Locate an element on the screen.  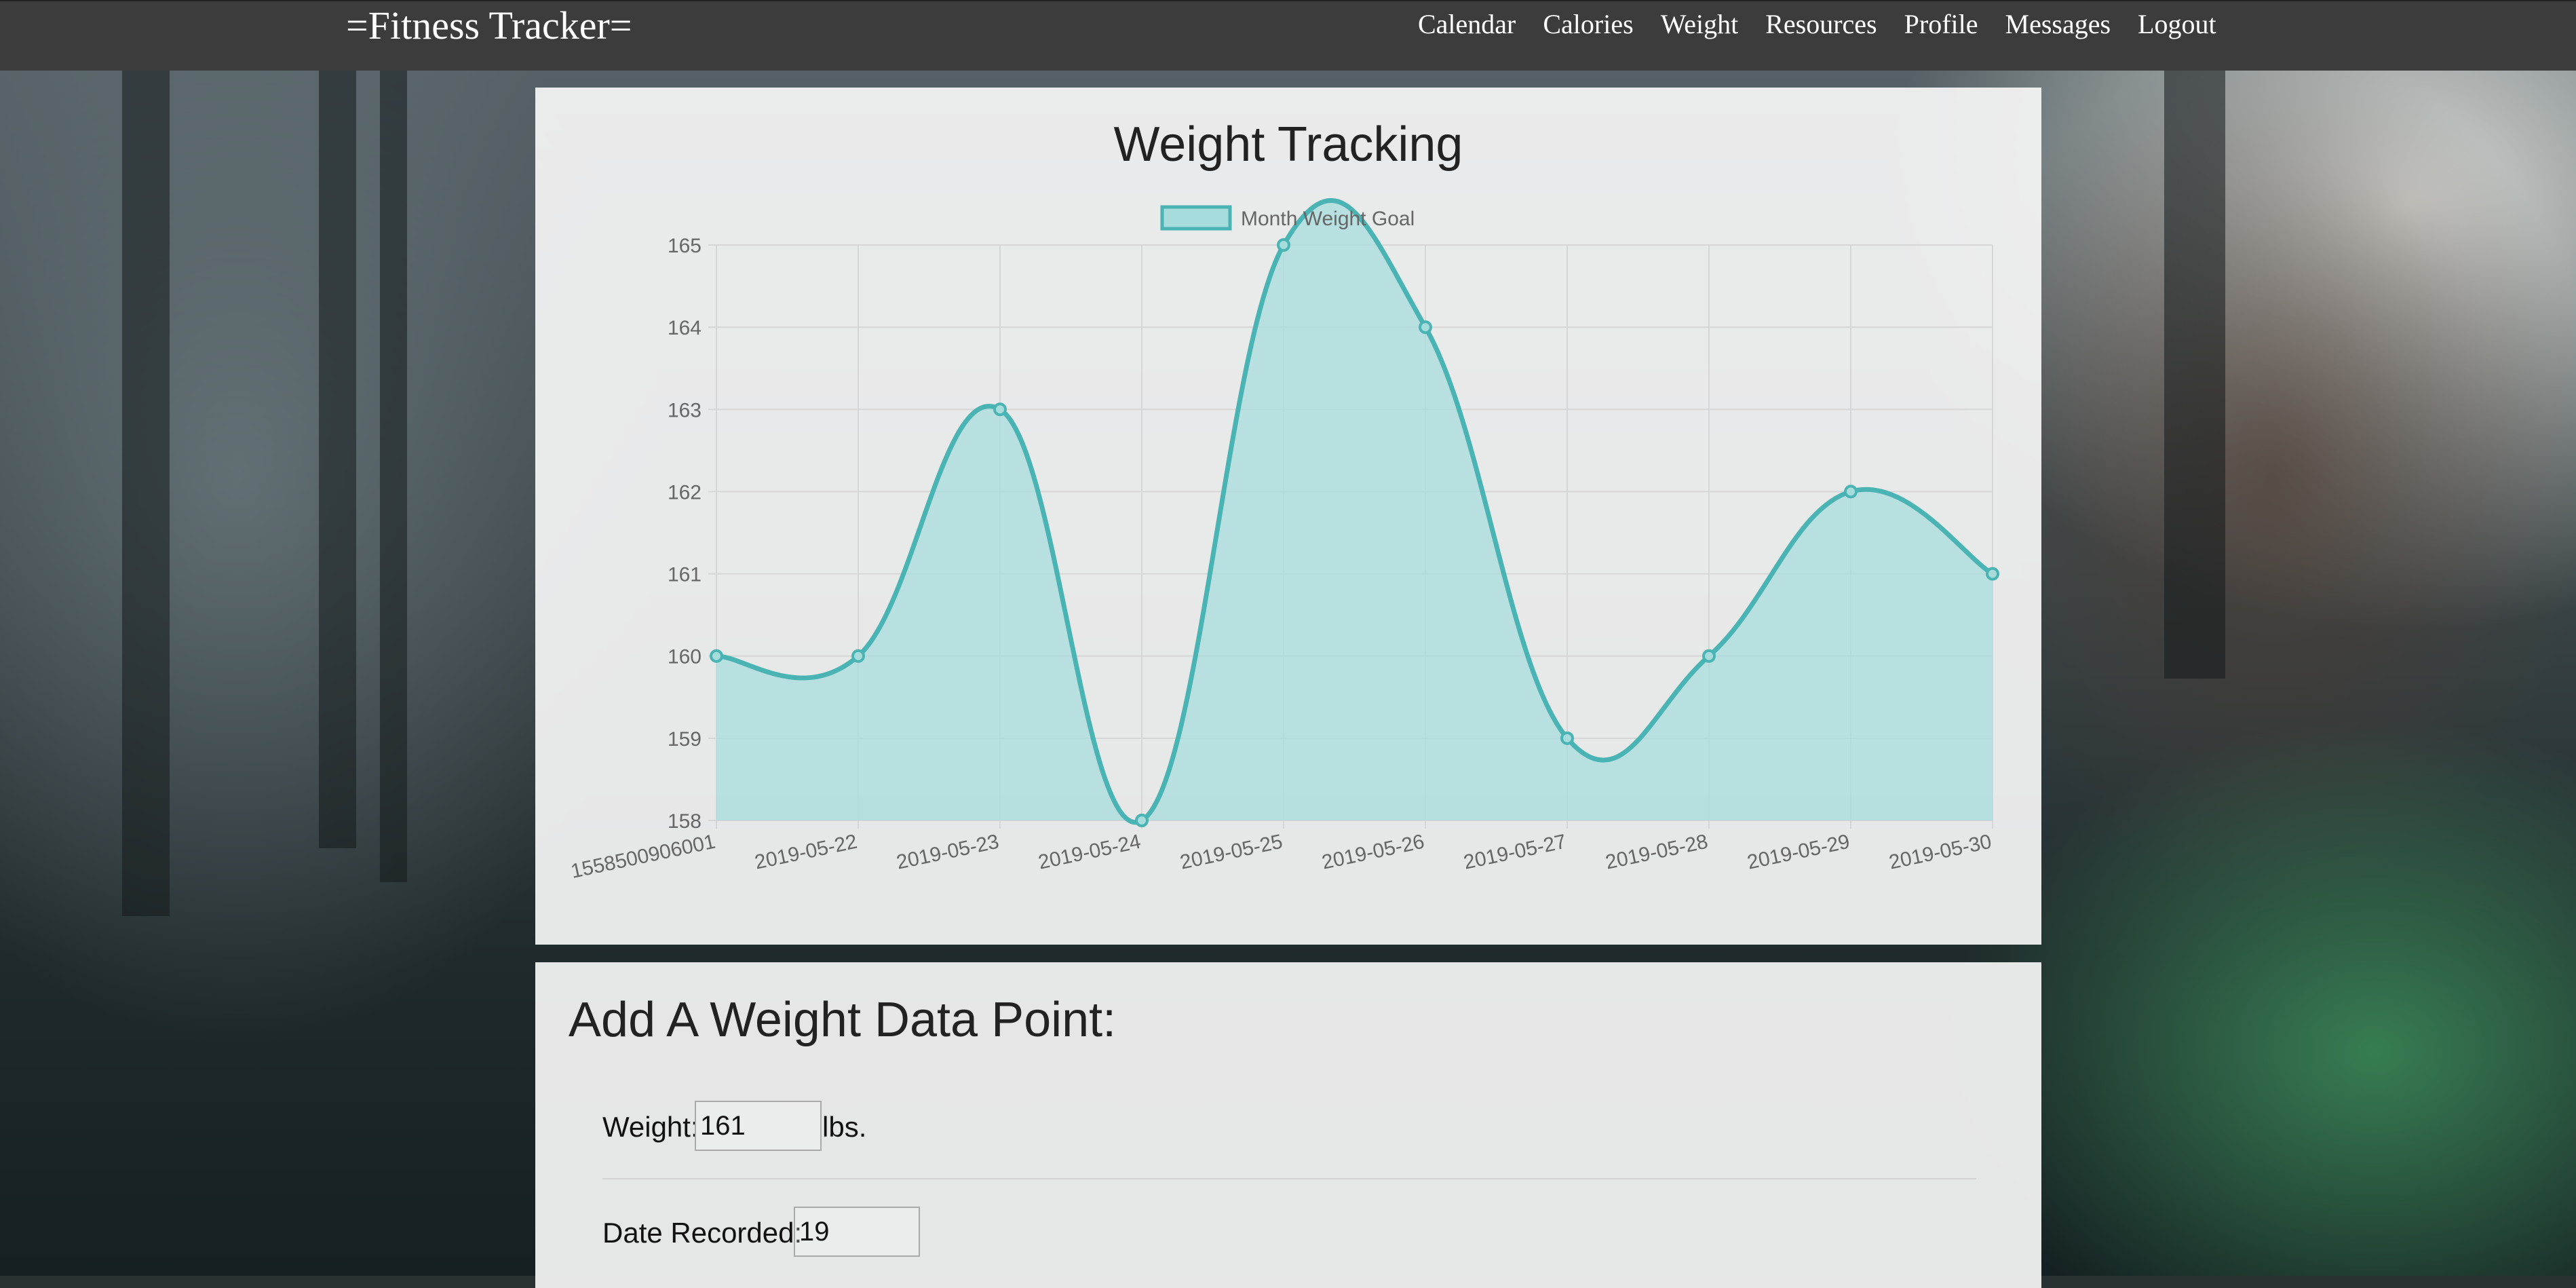
date-recorded-input is located at coordinates (857, 1232).